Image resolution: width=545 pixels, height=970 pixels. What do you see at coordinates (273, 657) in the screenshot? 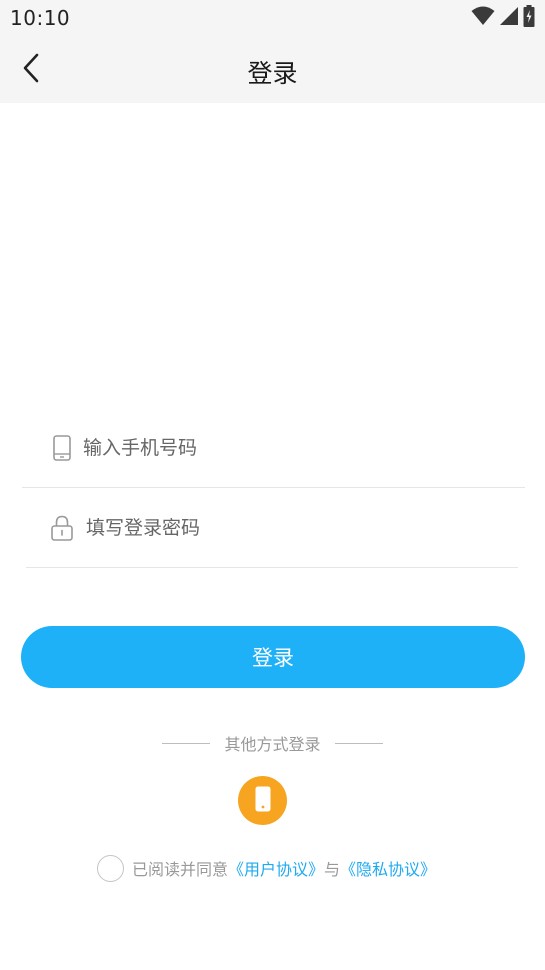
I see `login-button: 登录` at bounding box center [273, 657].